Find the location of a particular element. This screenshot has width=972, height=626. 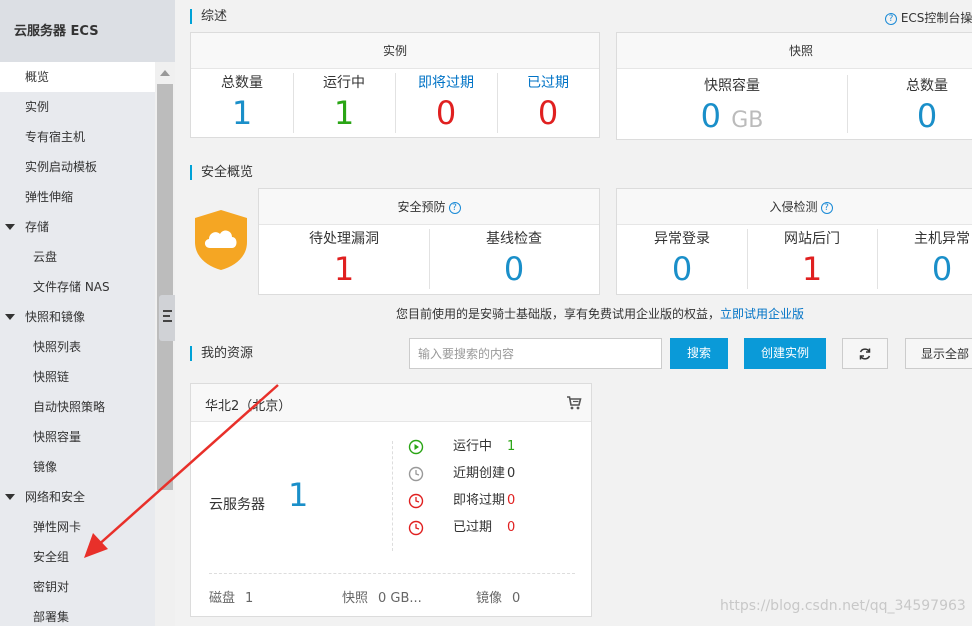

sidebar-item: 快照容量 is located at coordinates (77, 437).